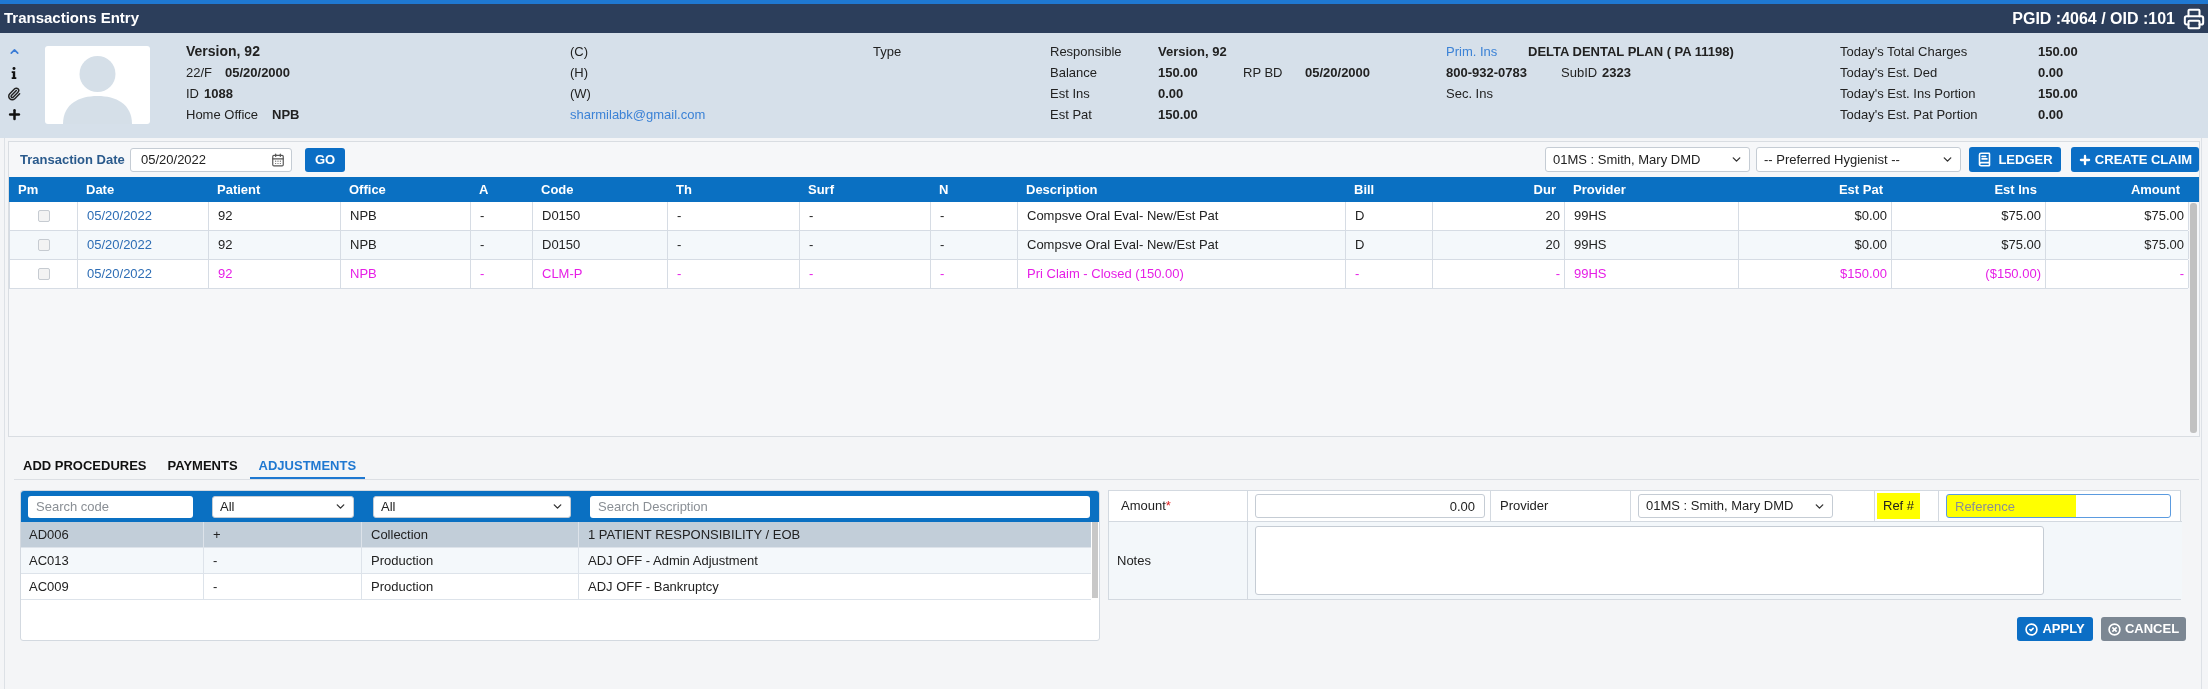 Image resolution: width=2208 pixels, height=689 pixels. Describe the element at coordinates (211, 159) in the screenshot. I see `date-field: 05/20/2022` at that location.